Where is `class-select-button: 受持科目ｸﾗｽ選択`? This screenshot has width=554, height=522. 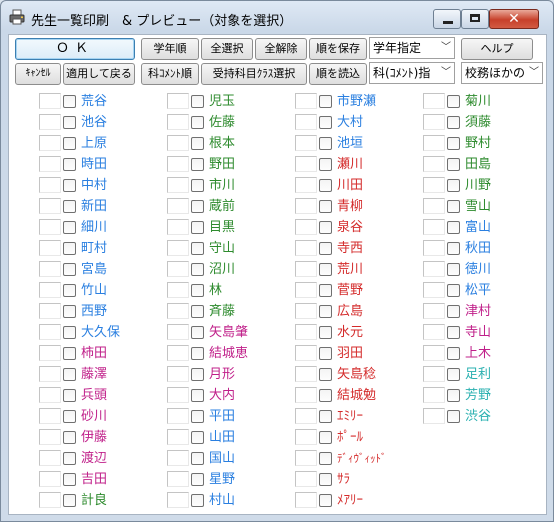
class-select-button: 受持科目ｸﾗｽ選択 is located at coordinates (254, 74).